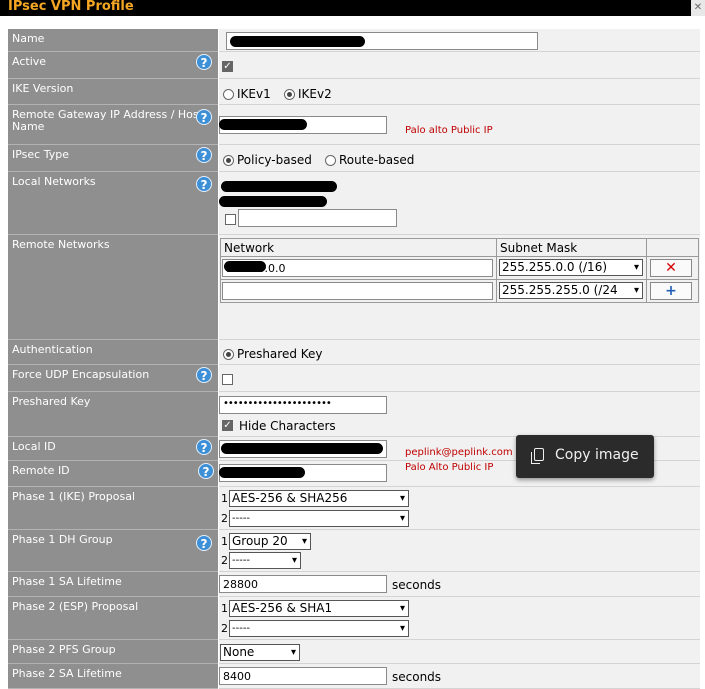 The image size is (705, 689). Describe the element at coordinates (354, 352) in the screenshot. I see `row-authentication: Authentication Preshared Key` at that location.